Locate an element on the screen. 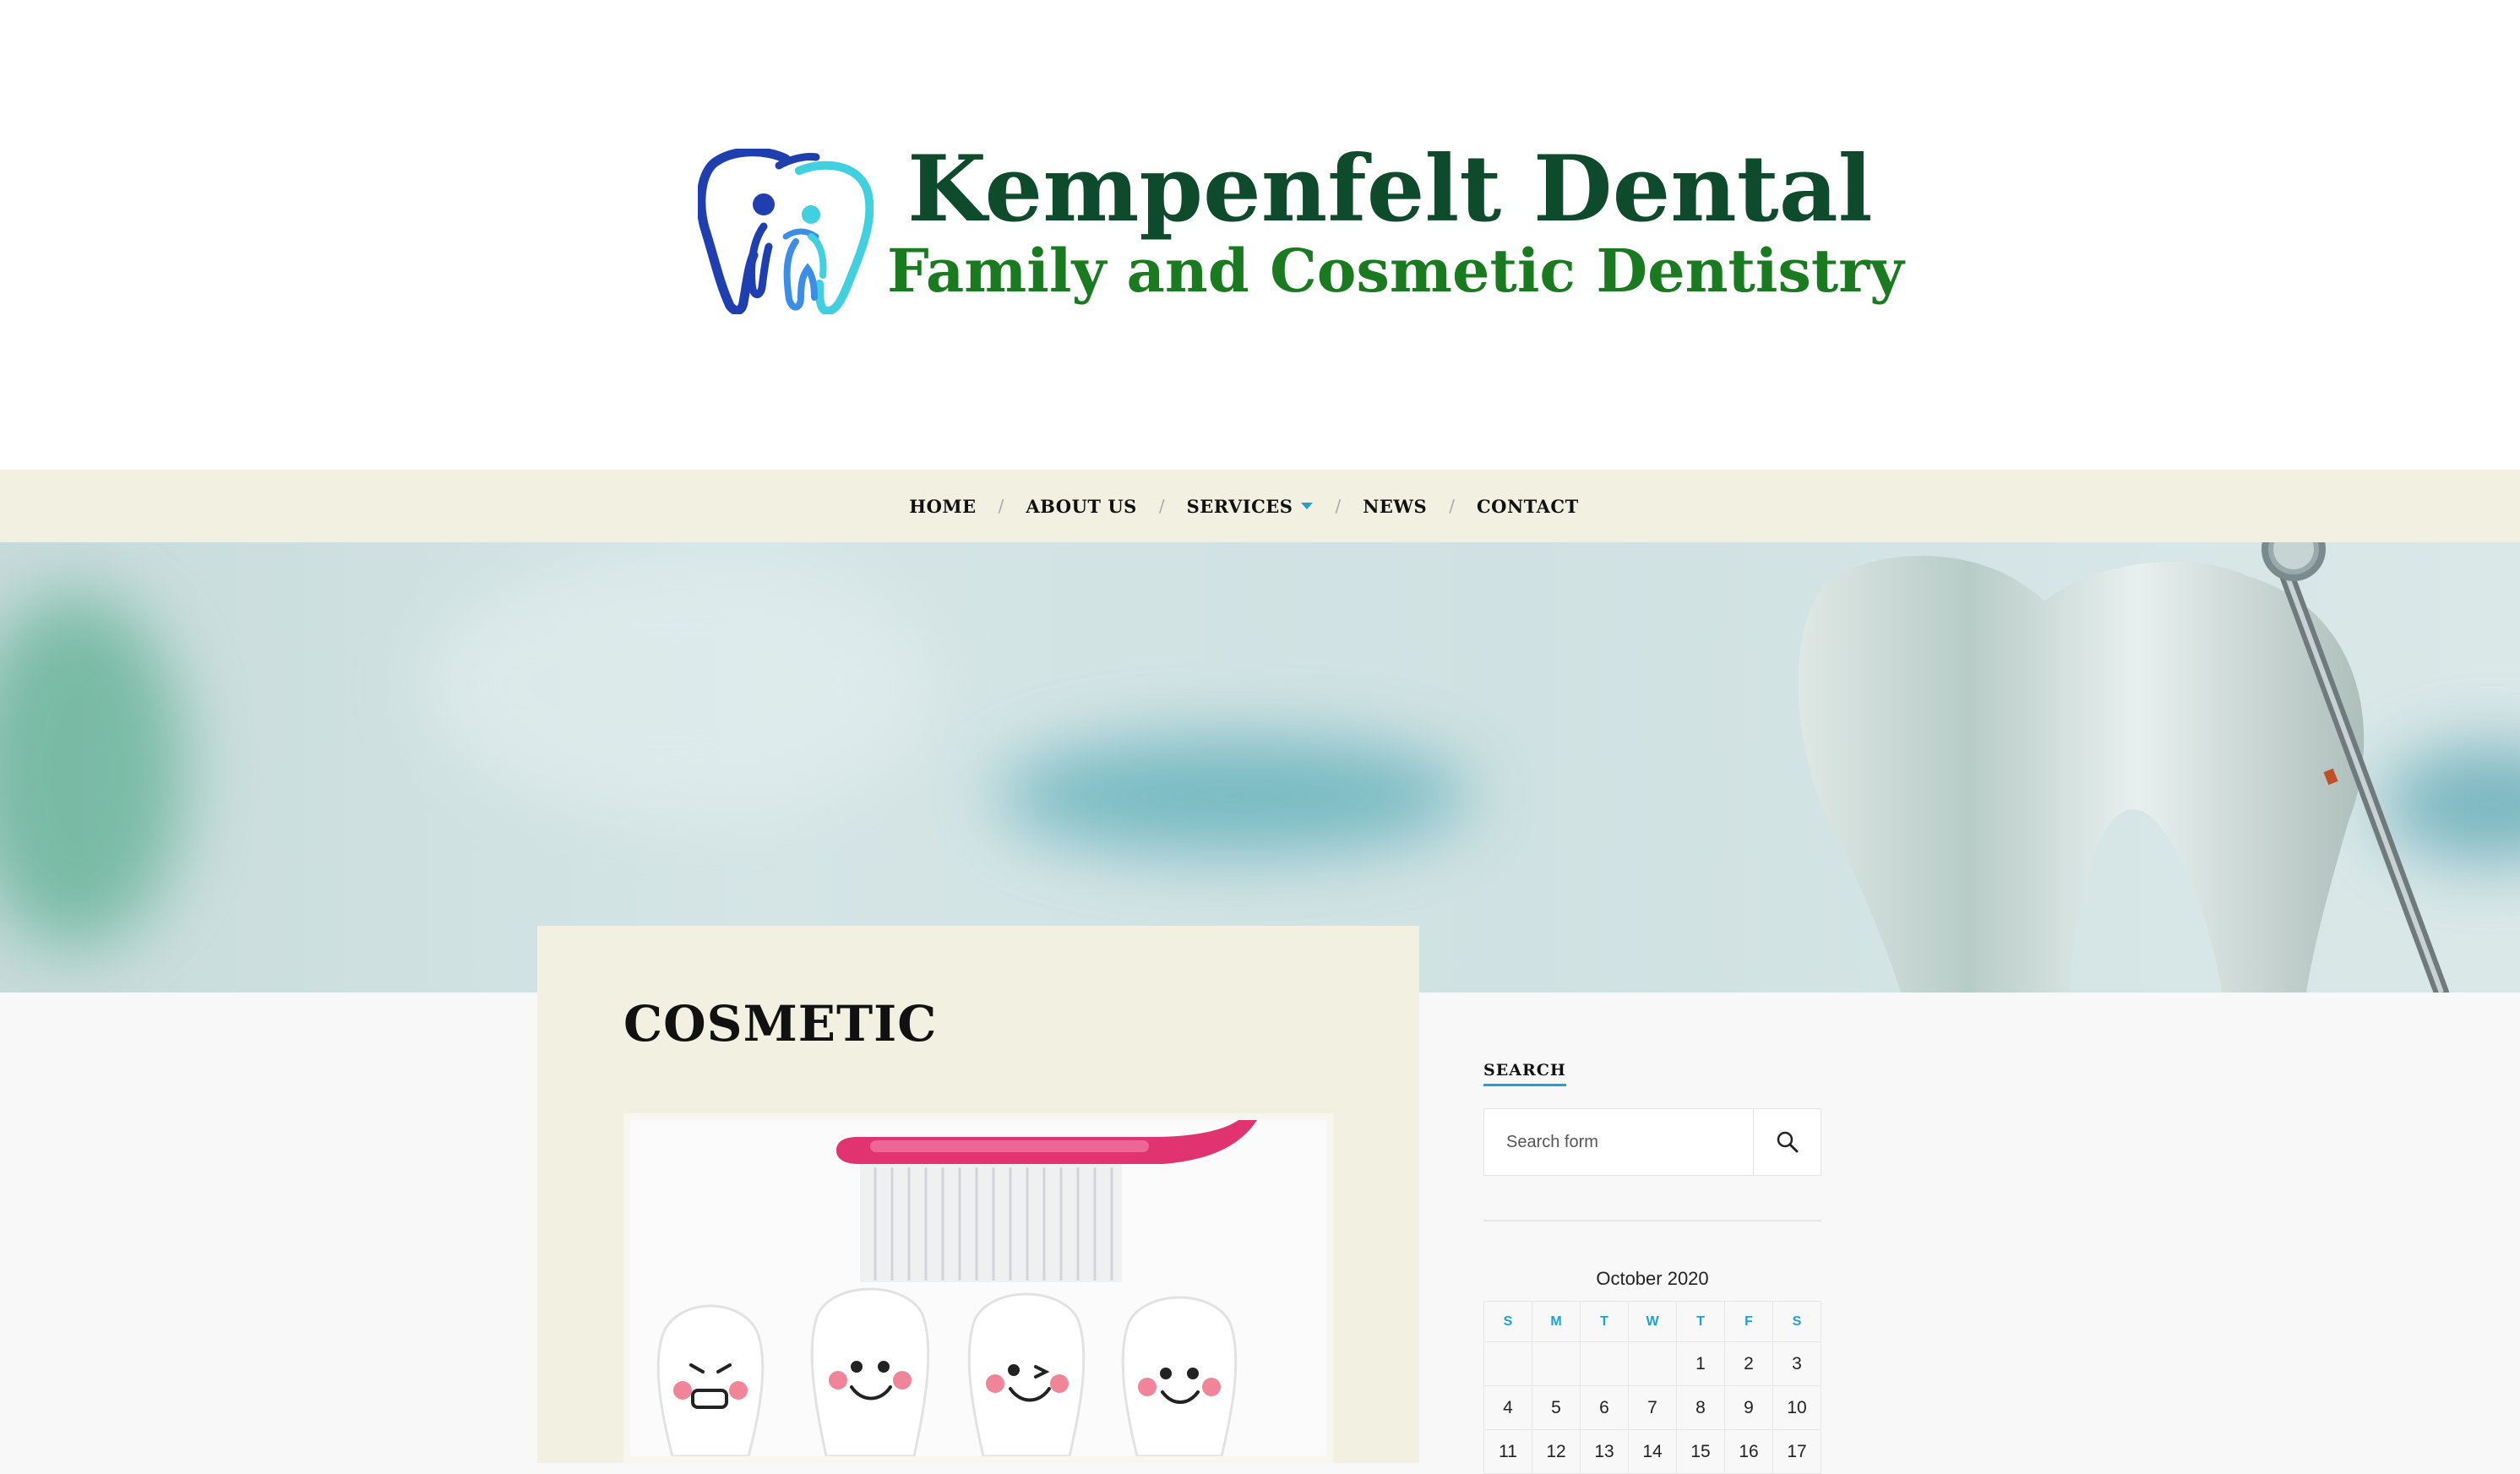 The height and width of the screenshot is (1474, 2520). calendar-weekday-row: S M T W T F S is located at coordinates (1652, 1321).